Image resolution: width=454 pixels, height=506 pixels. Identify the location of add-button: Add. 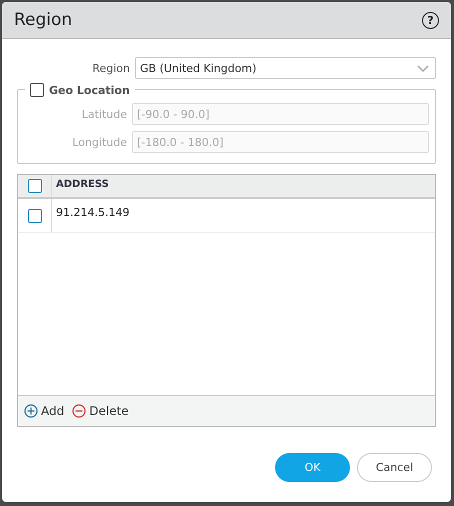
(44, 411).